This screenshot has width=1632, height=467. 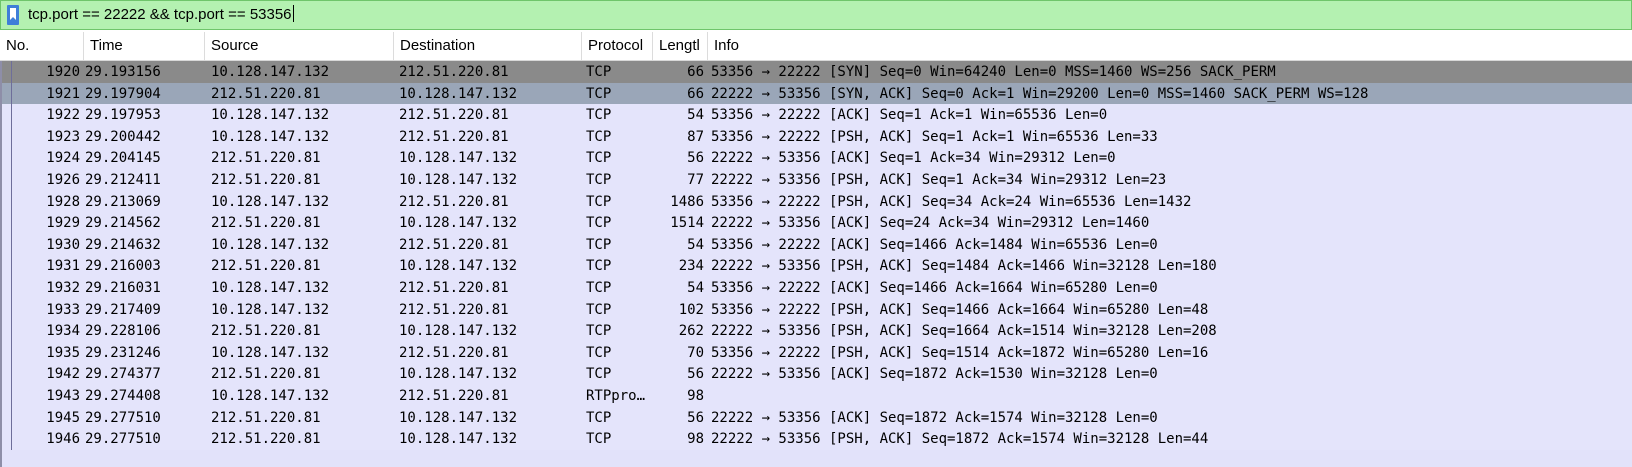 What do you see at coordinates (123, 201) in the screenshot?
I see `packet-time: 29.213069` at bounding box center [123, 201].